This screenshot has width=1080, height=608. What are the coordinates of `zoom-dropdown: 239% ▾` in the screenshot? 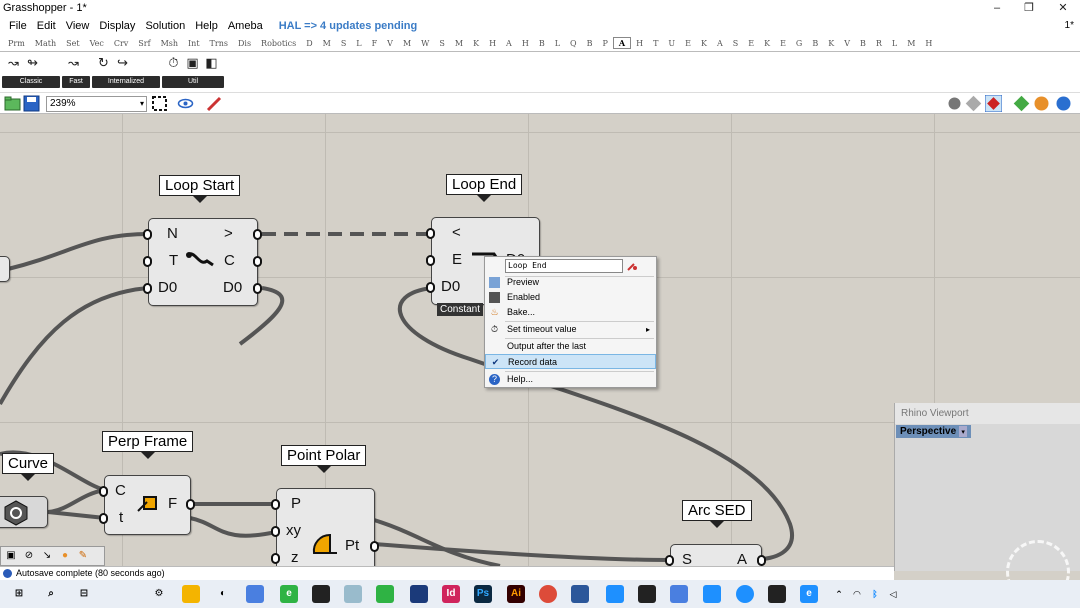 It's located at (96, 104).